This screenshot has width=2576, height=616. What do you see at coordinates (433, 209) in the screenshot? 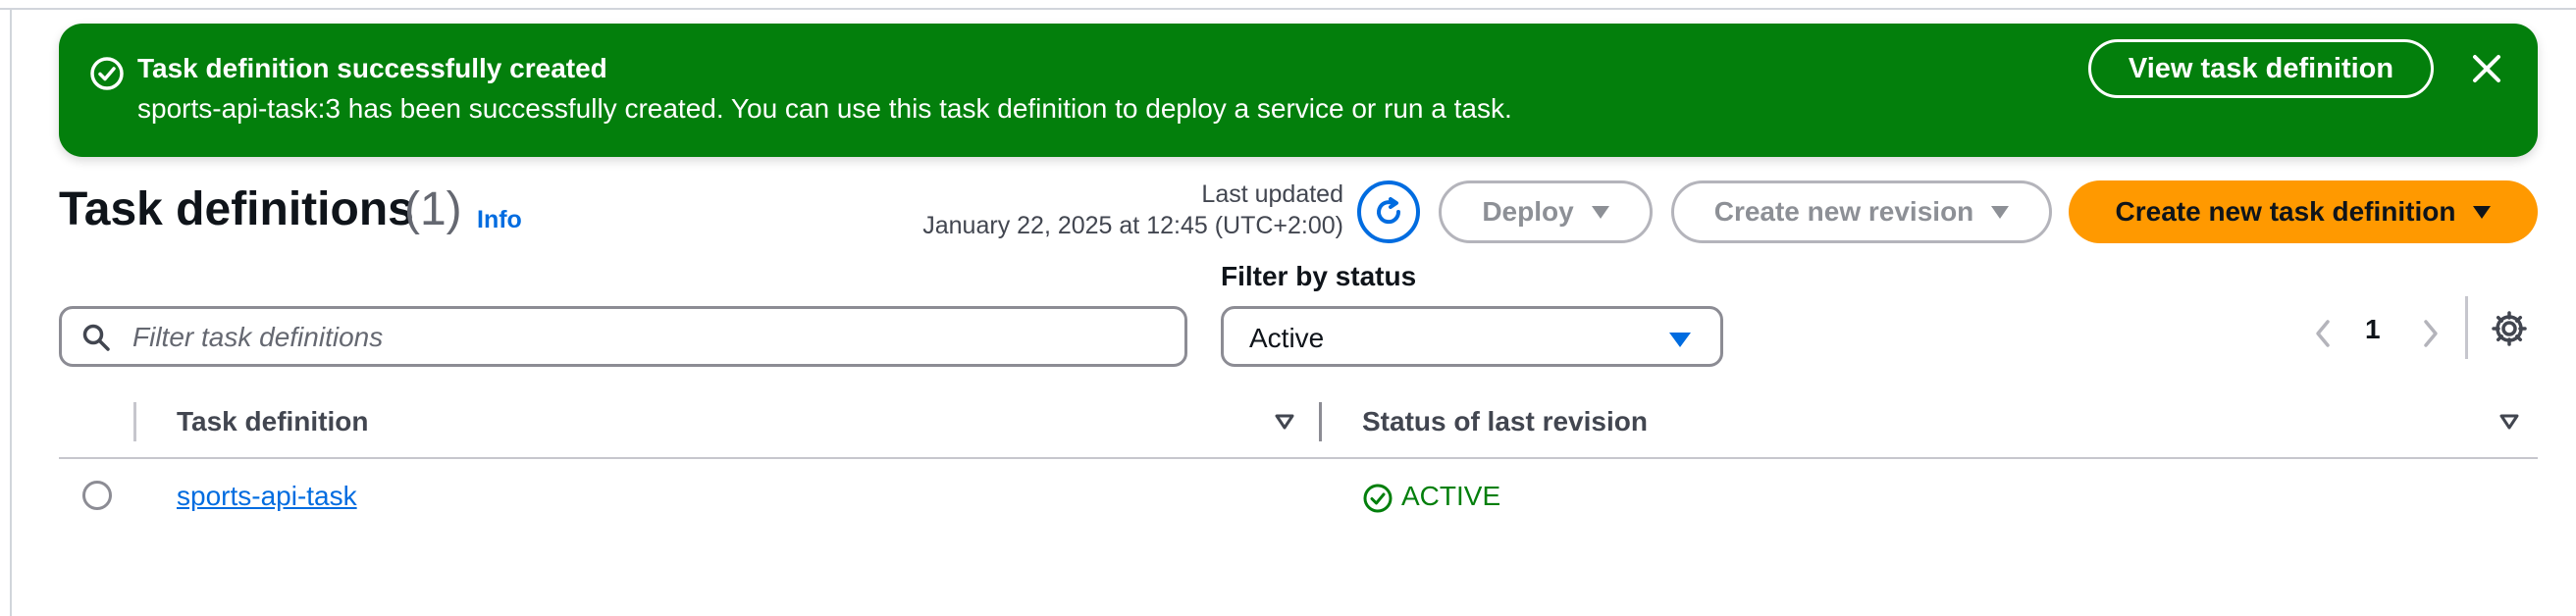
I see `page-count: (1)` at bounding box center [433, 209].